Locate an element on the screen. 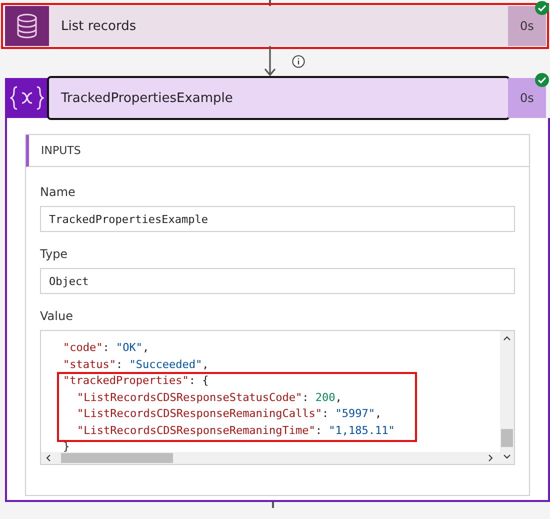 The width and height of the screenshot is (550, 519). code-line: } is located at coordinates (67, 447).